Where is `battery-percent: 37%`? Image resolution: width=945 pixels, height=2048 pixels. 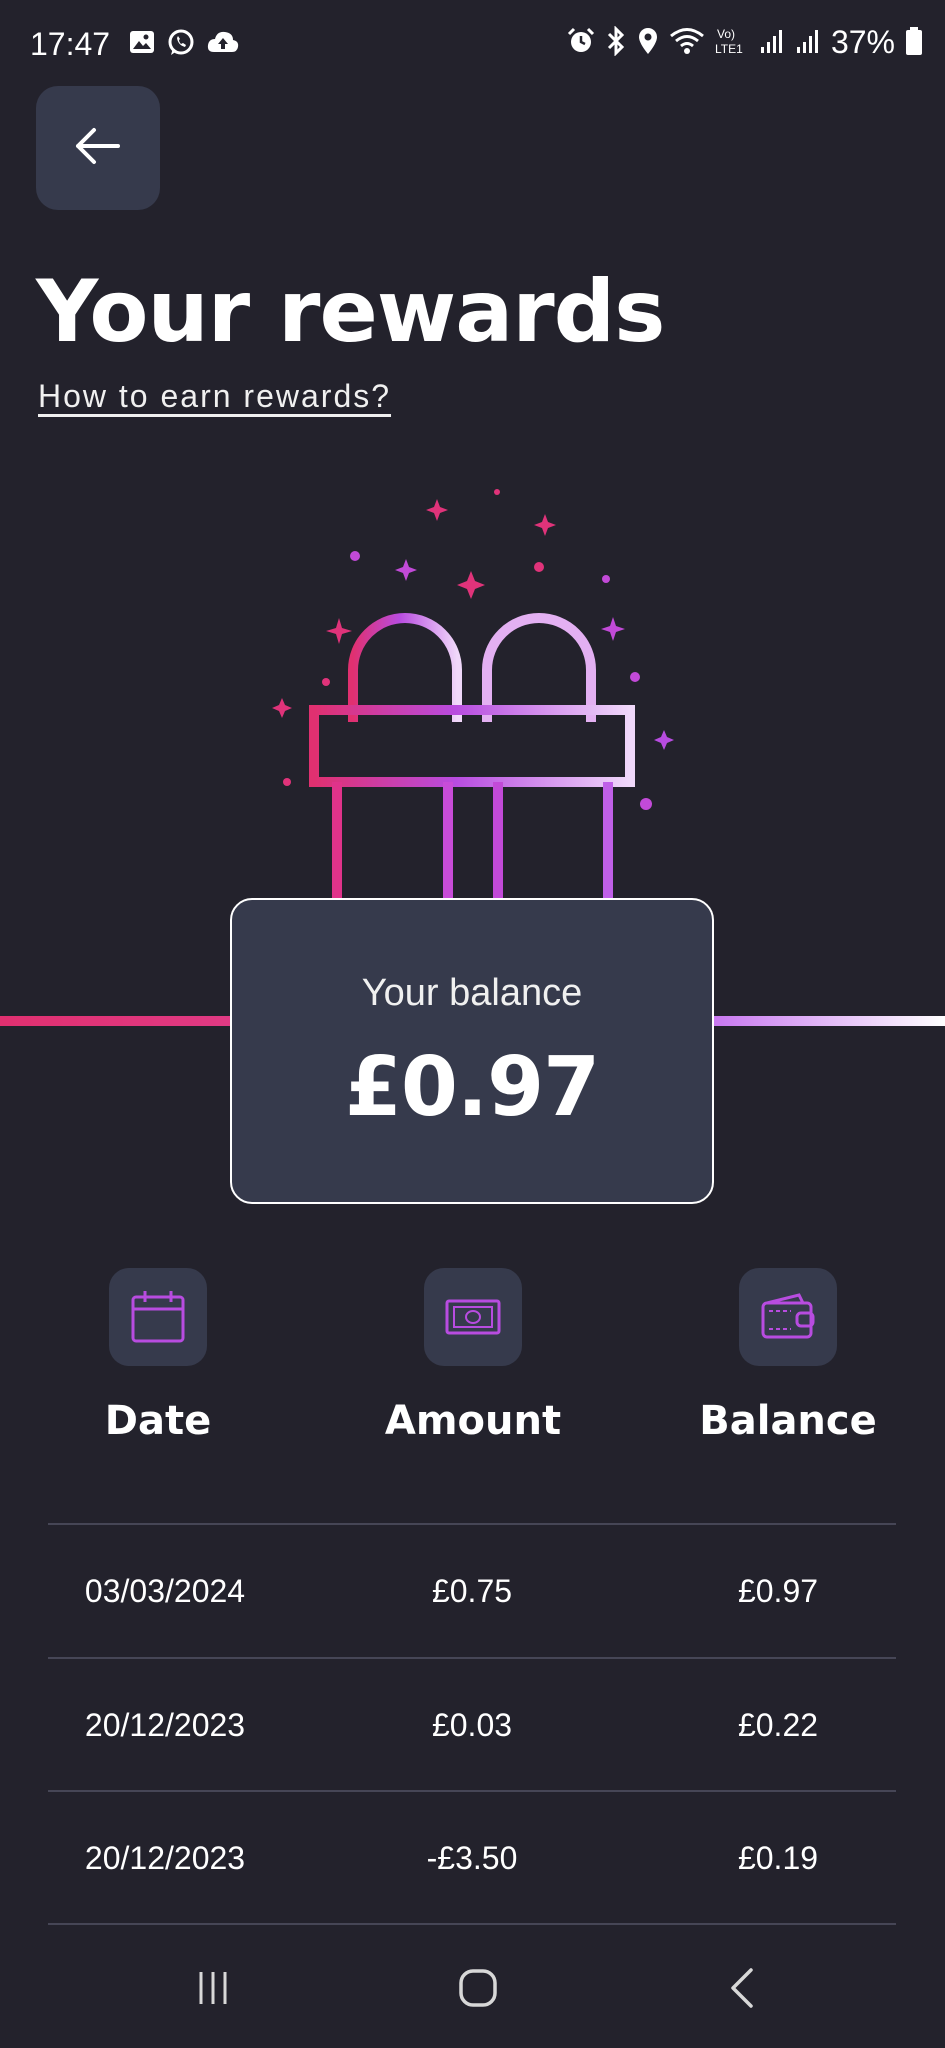 battery-percent: 37% is located at coordinates (862, 42).